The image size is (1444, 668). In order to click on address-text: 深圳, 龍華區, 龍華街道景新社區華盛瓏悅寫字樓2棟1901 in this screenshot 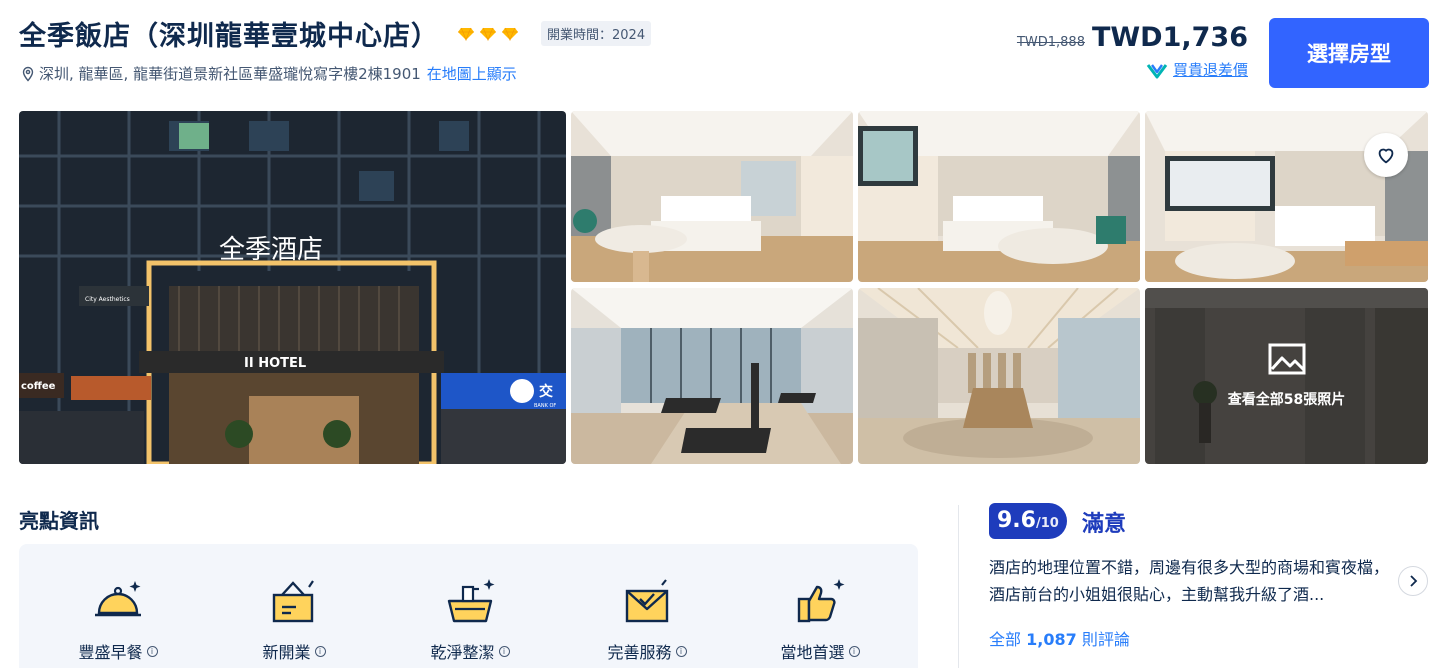, I will do `click(230, 74)`.